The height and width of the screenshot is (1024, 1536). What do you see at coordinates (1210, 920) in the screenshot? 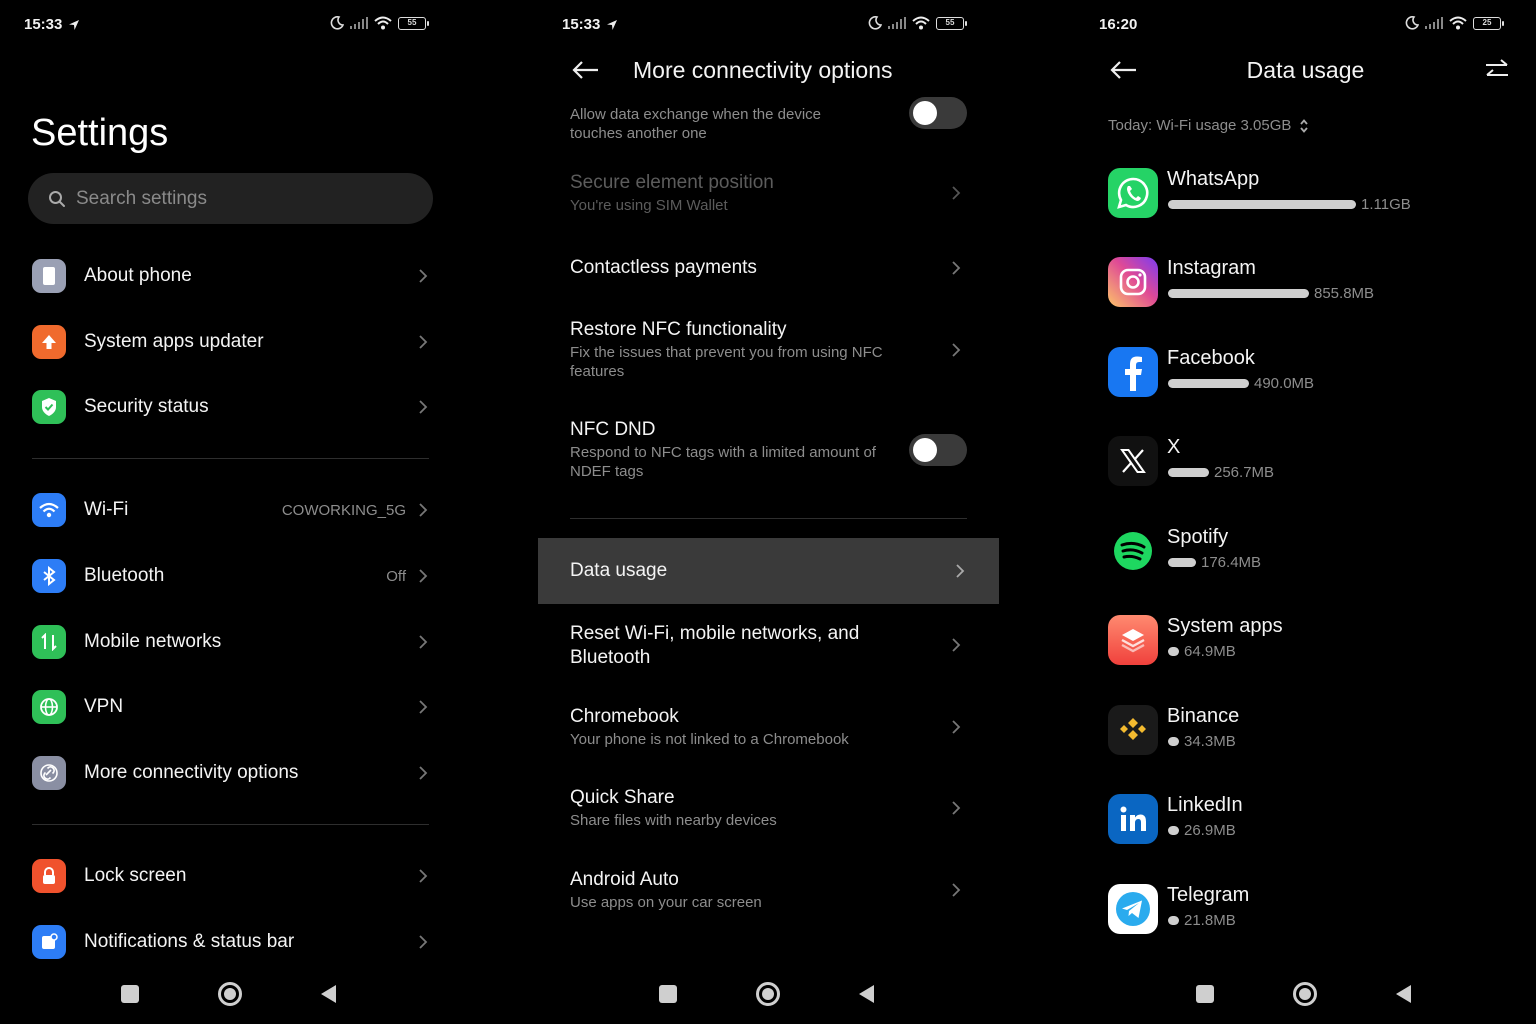
I see `usage-value: 21.8MB` at bounding box center [1210, 920].